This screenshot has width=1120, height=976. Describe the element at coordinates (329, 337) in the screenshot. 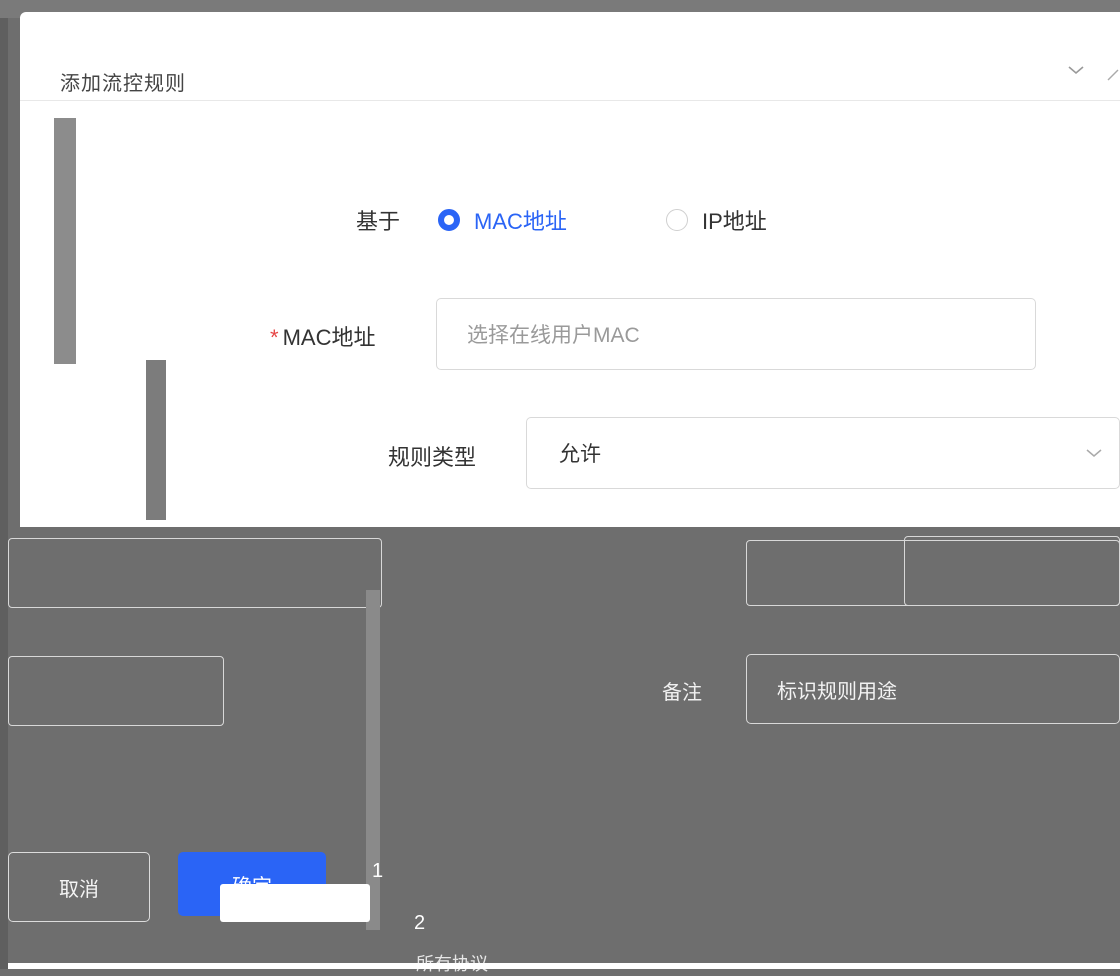

I see `mac-label-text: MAC地址` at that location.